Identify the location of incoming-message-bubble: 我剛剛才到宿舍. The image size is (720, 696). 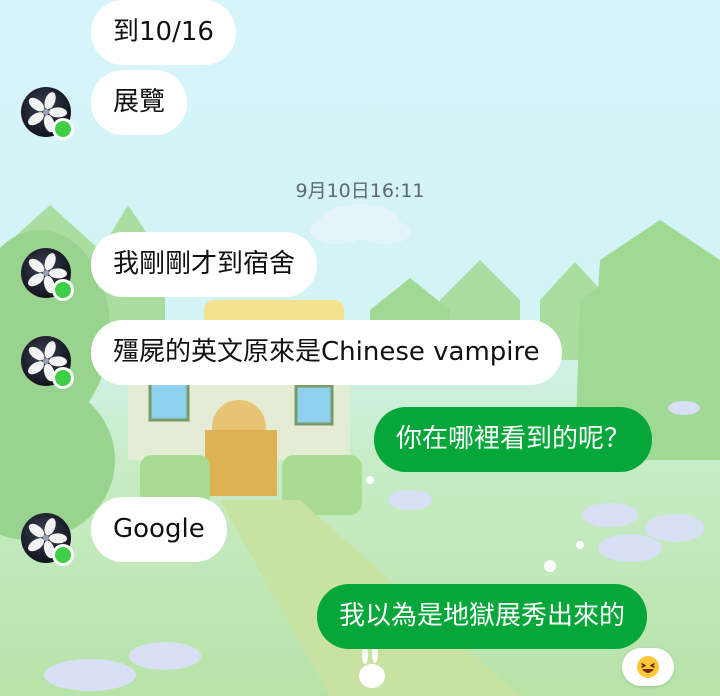
(204, 264).